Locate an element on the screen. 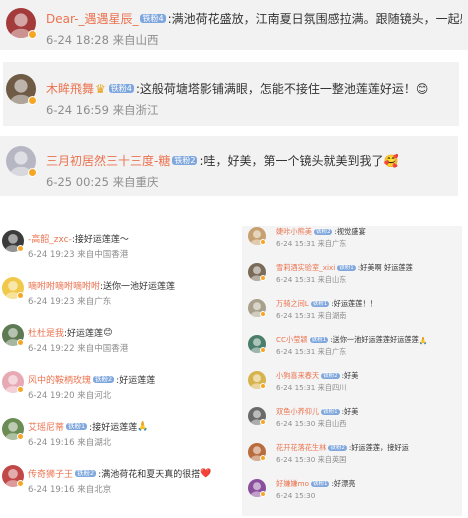 The width and height of the screenshot is (468, 518). comment-meta: 6-24 19:20 来自河北 is located at coordinates (69, 395).